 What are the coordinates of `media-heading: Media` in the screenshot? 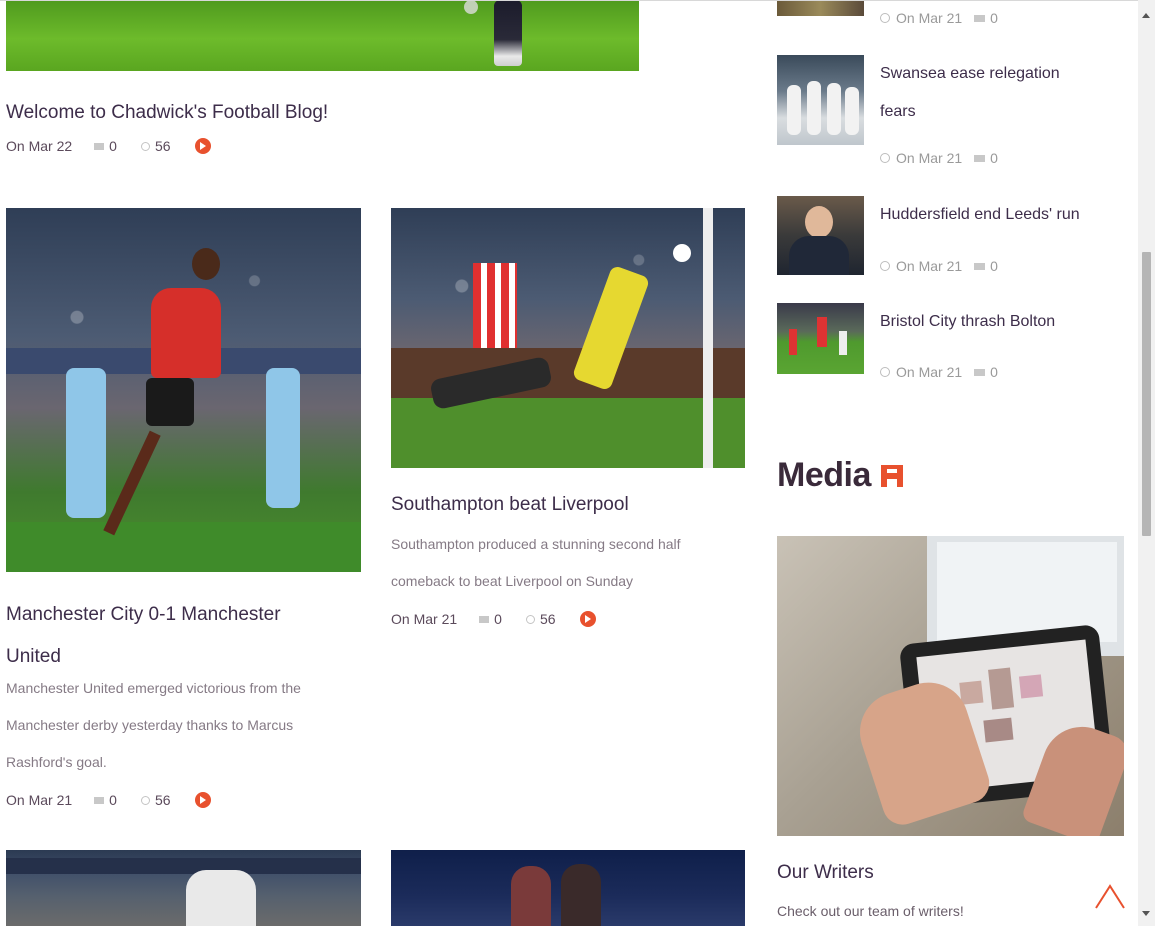 It's located at (840, 475).